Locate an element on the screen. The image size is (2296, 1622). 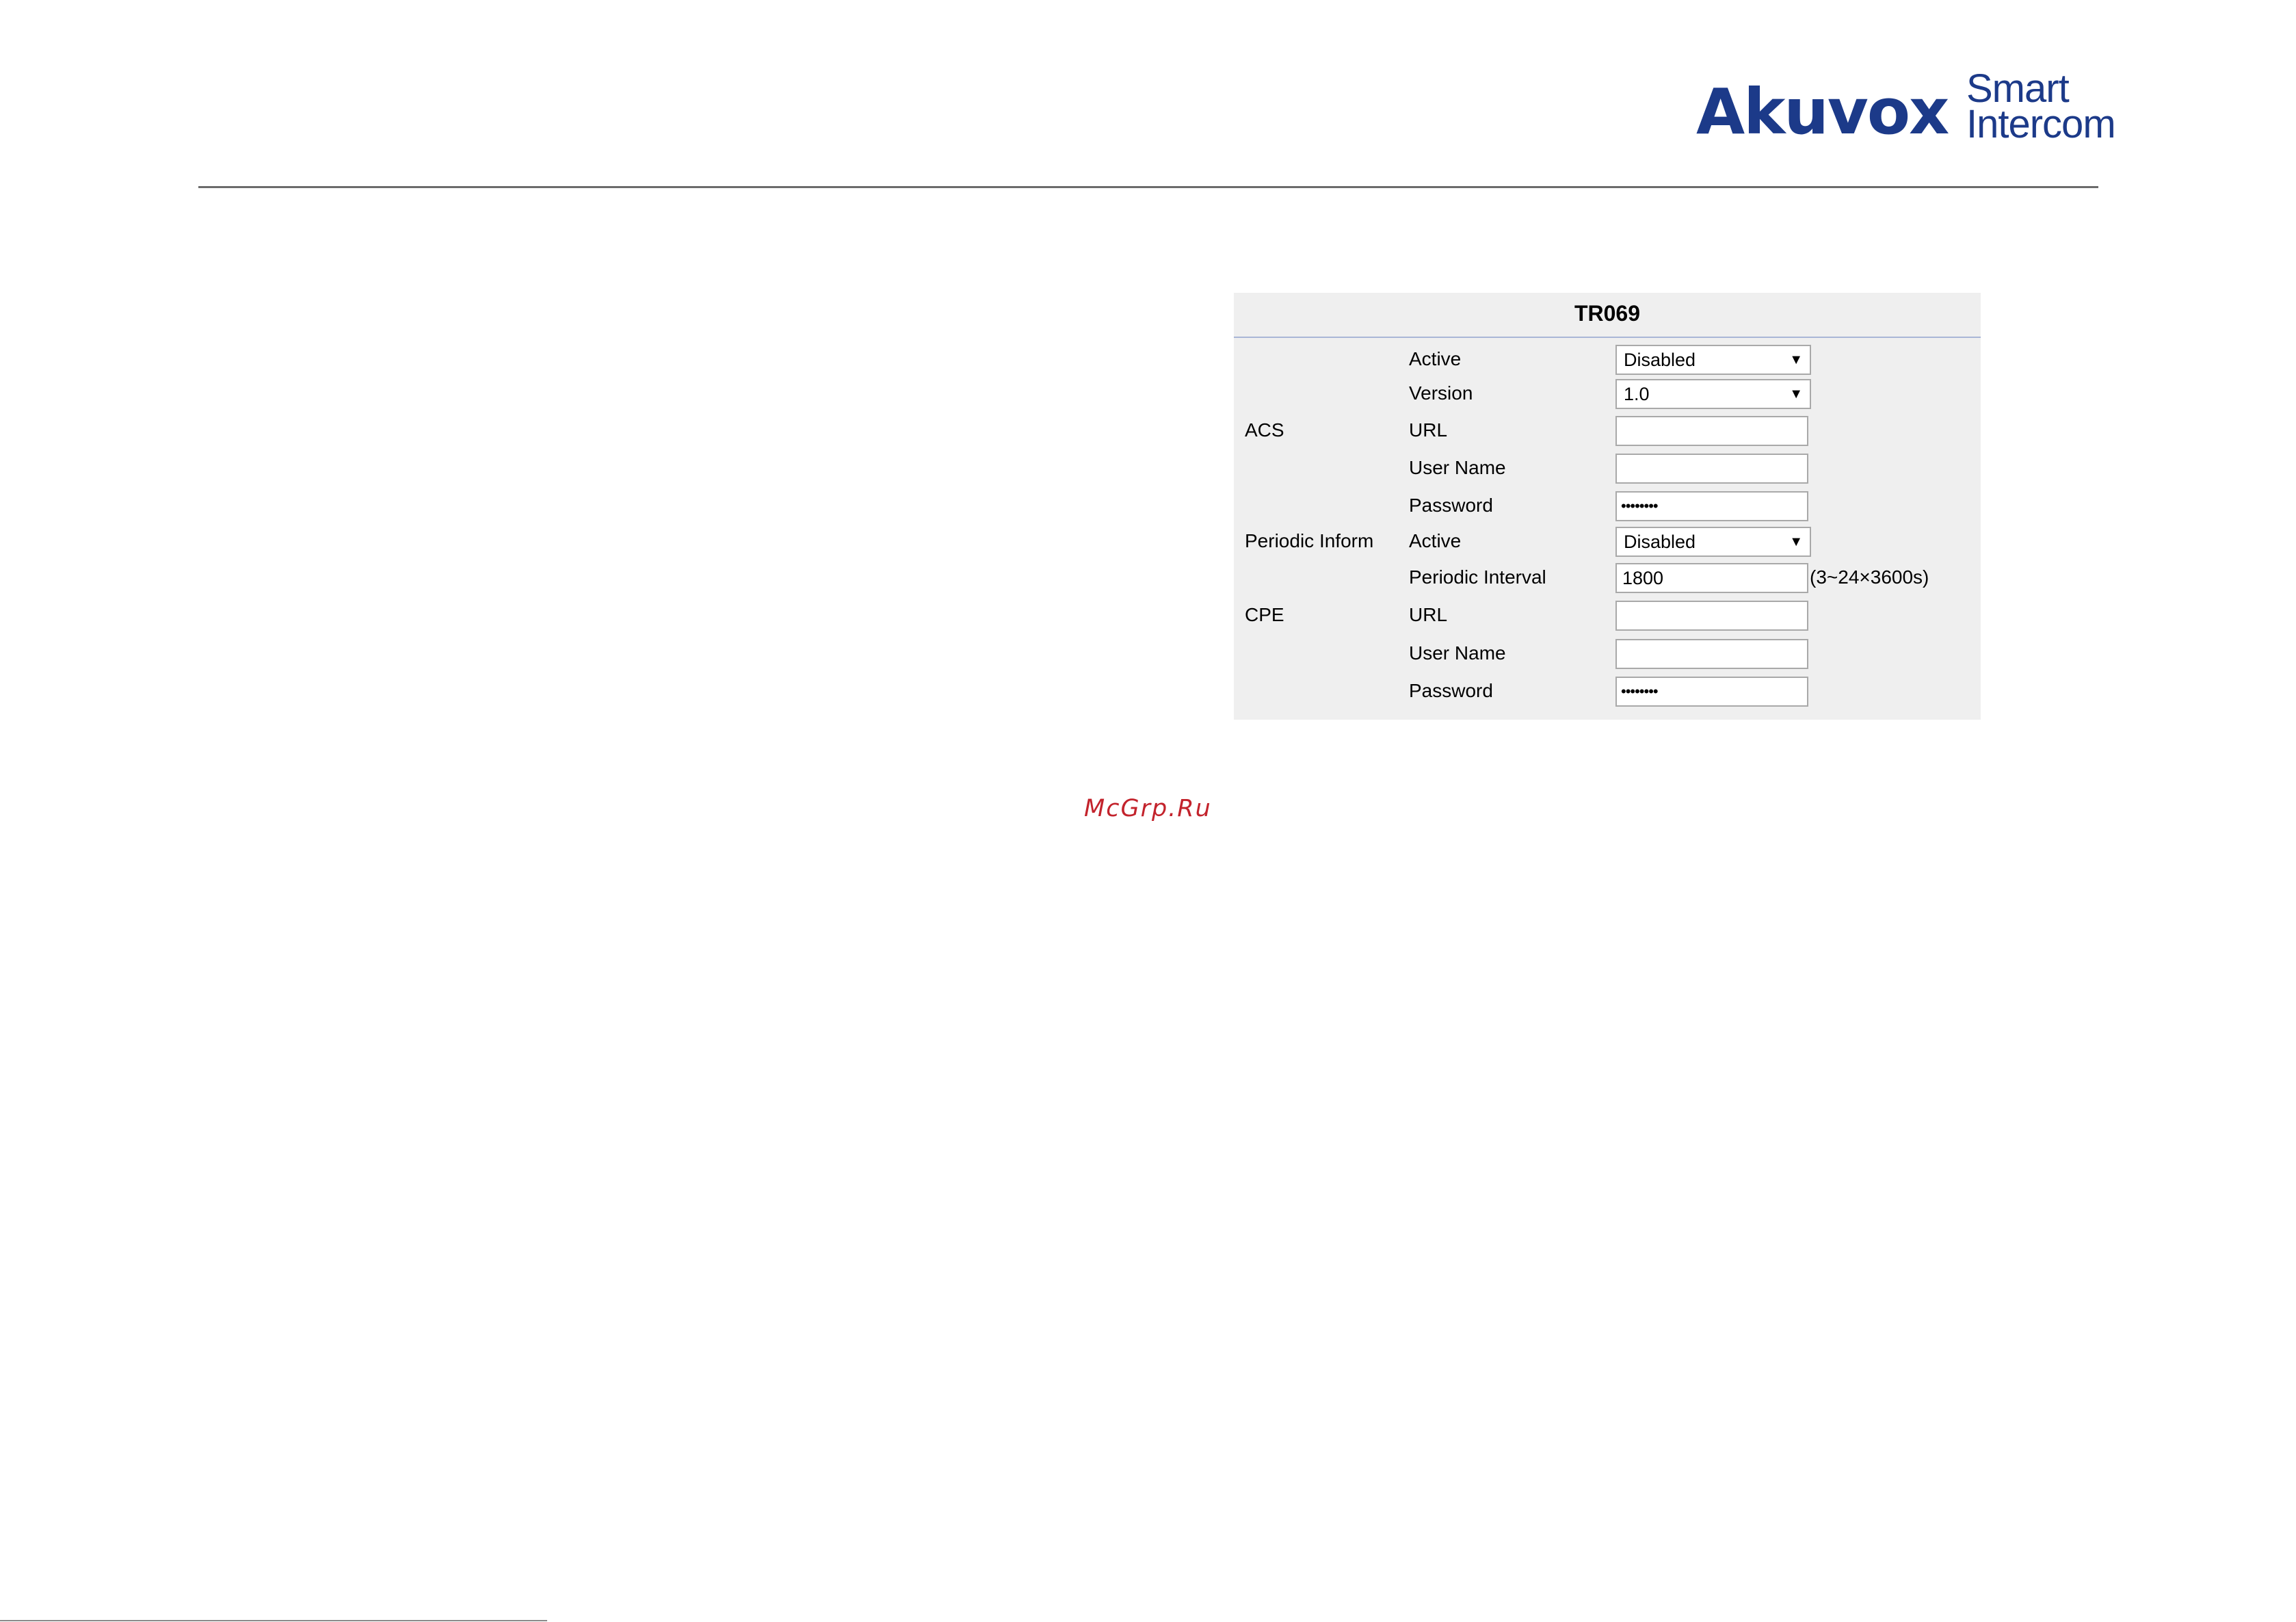
group-label-periodic-inform: Periodic Inform is located at coordinates (1309, 540).